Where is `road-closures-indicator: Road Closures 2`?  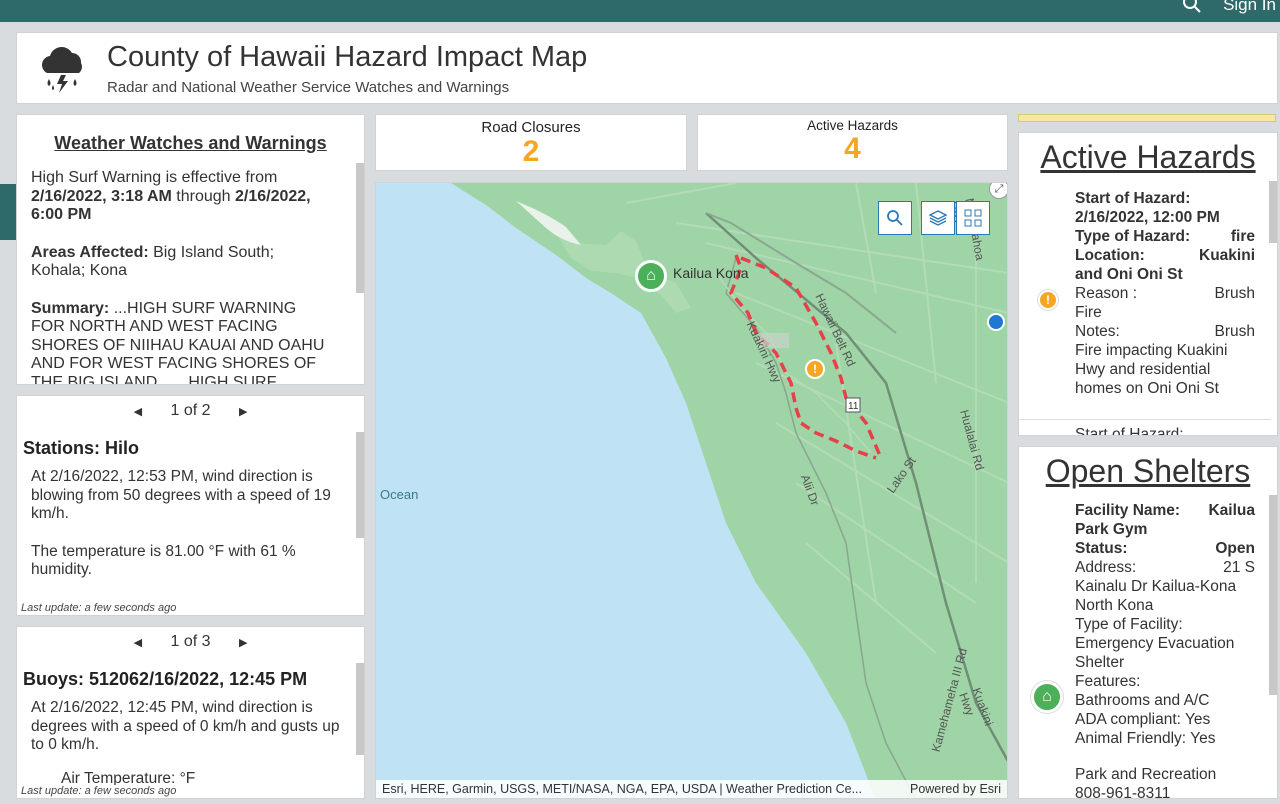
road-closures-indicator: Road Closures 2 is located at coordinates (531, 142).